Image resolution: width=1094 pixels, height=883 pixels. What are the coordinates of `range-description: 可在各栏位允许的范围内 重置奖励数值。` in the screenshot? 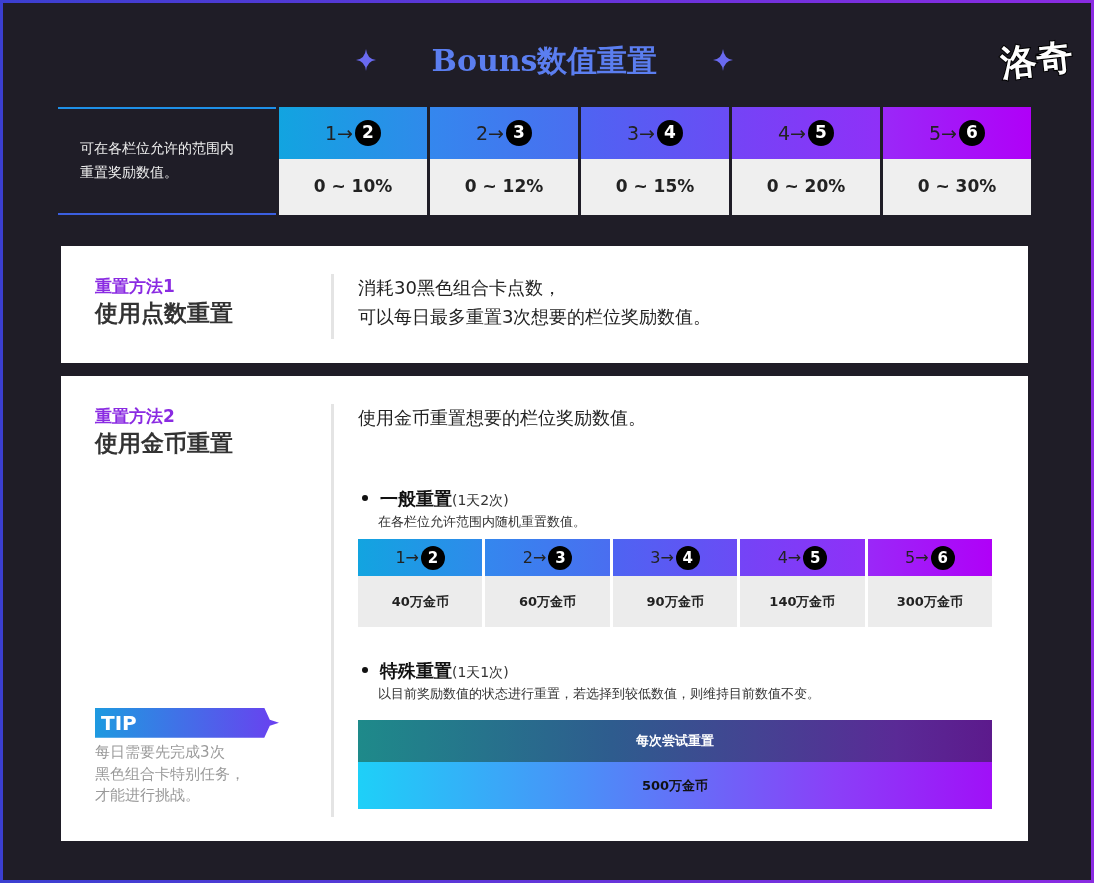 It's located at (157, 160).